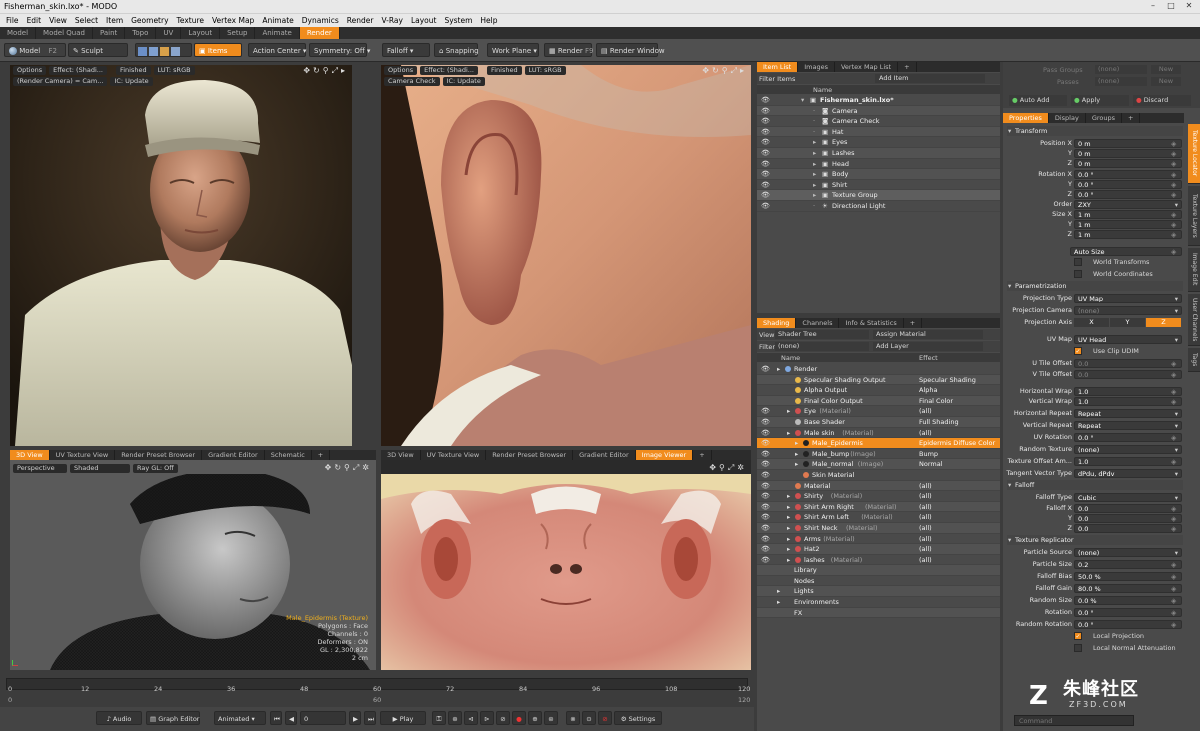 The image size is (1200, 731). Describe the element at coordinates (288, 455) in the screenshot. I see `vp-bl-tab-4: Schematic` at that location.